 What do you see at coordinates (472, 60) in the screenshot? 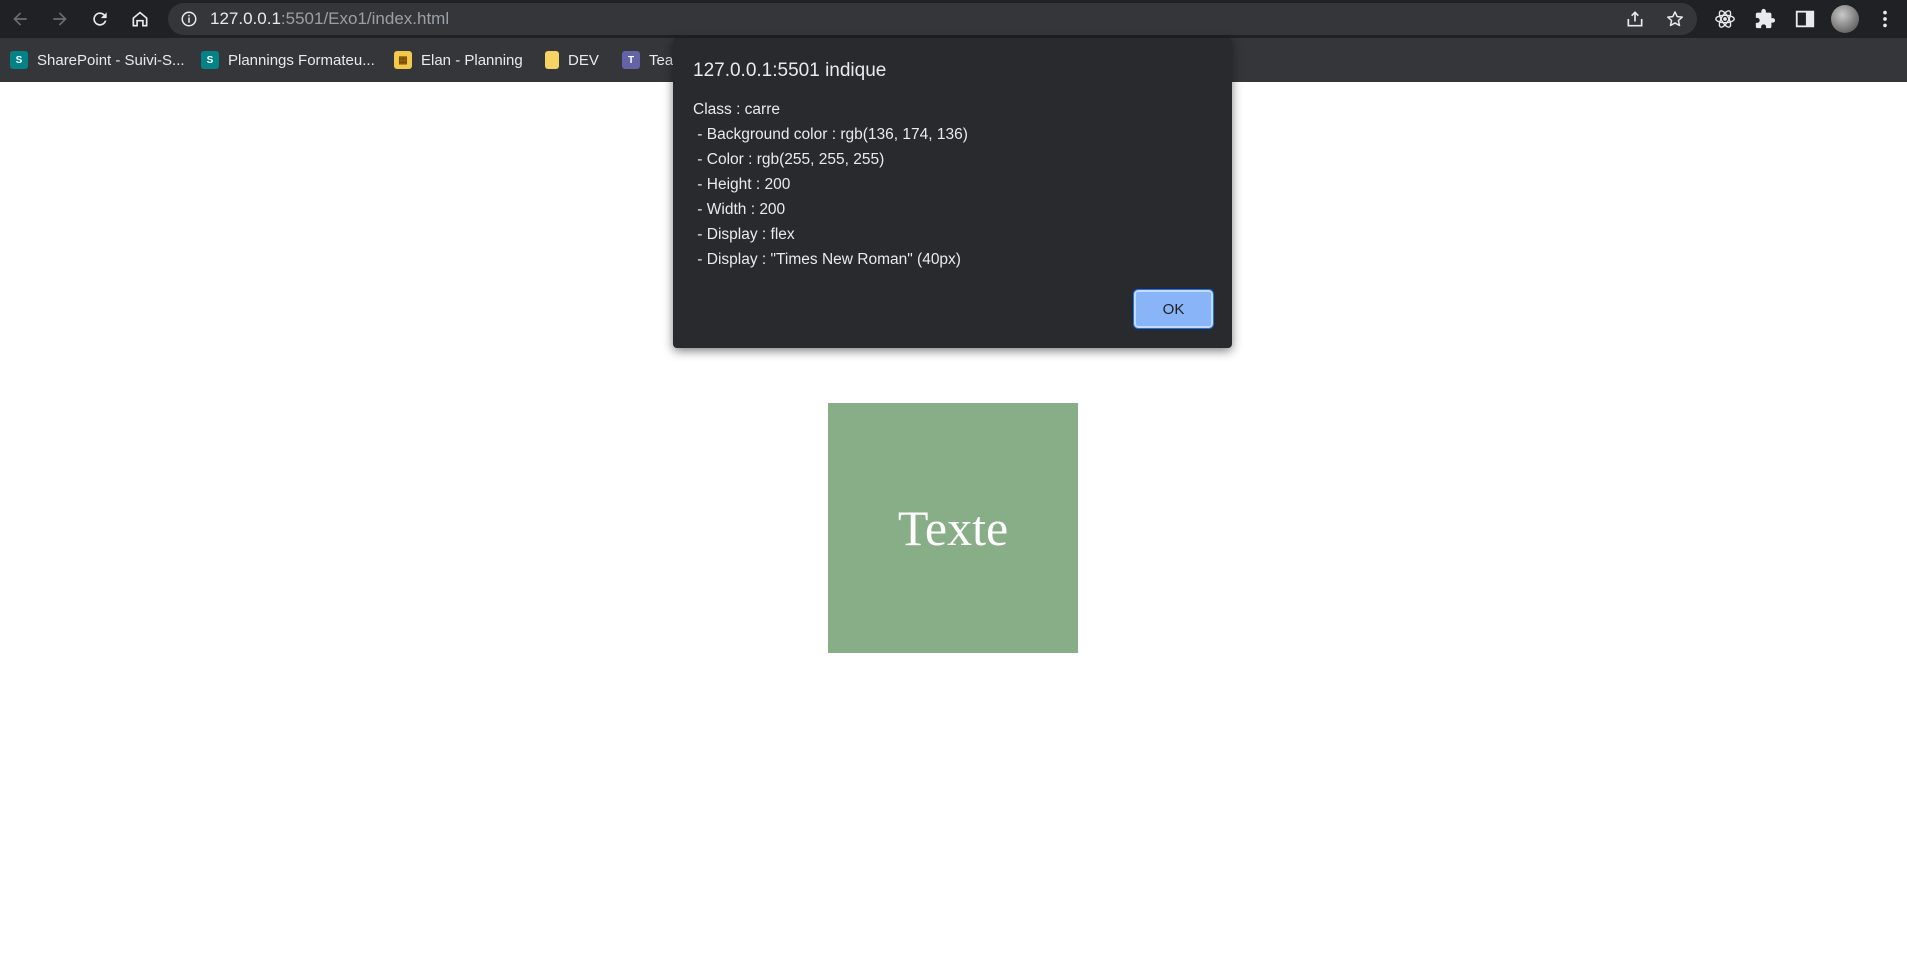
I see `bookmark-label: Elan - Planning` at bounding box center [472, 60].